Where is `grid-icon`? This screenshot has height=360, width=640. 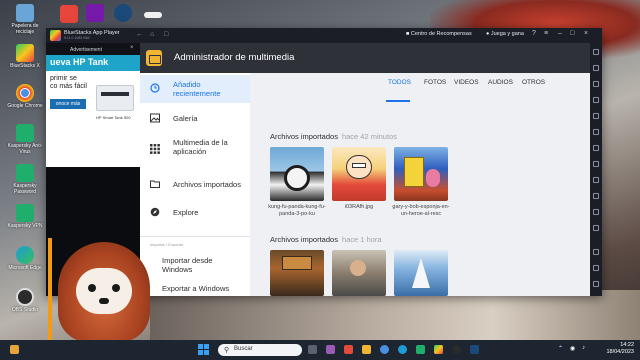
grid-icon is located at coordinates (155, 149).